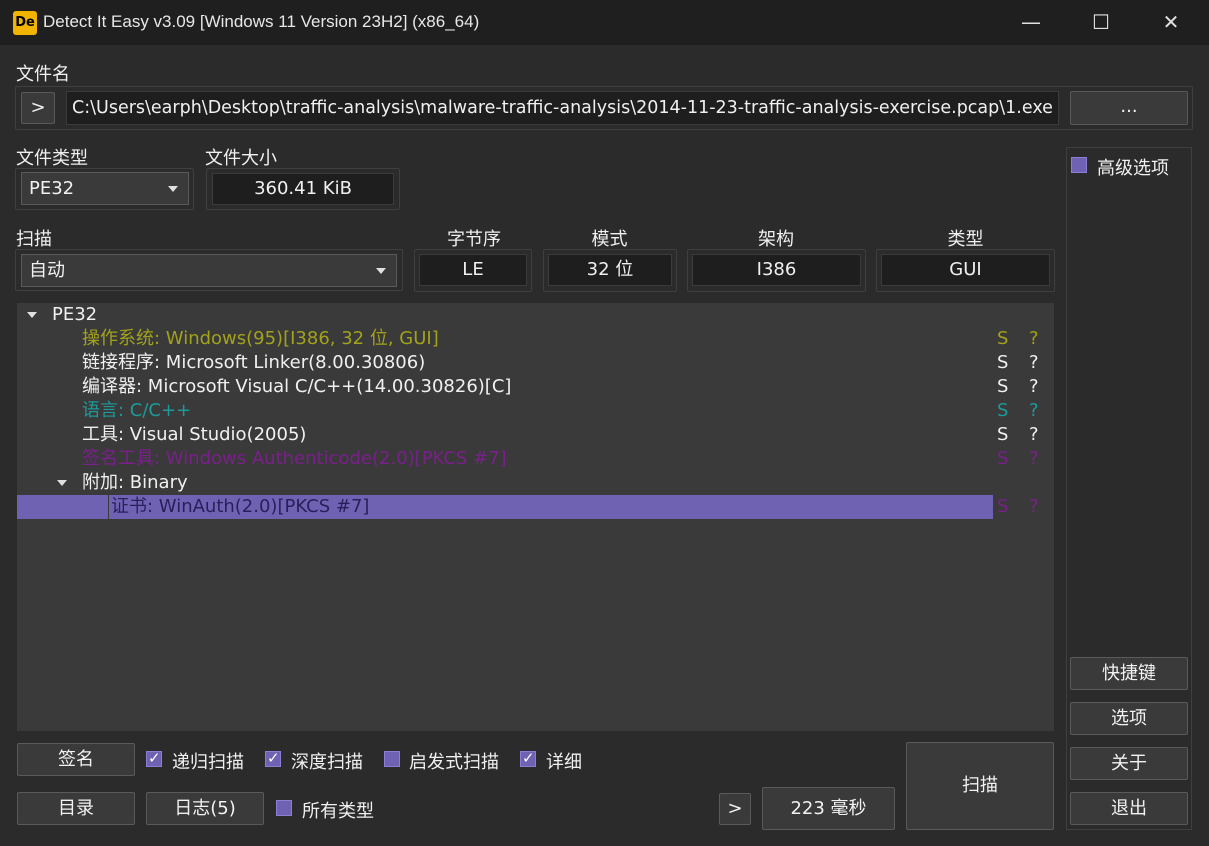 This screenshot has width=1209, height=846. What do you see at coordinates (980, 786) in the screenshot?
I see `scan-button: 扫描` at bounding box center [980, 786].